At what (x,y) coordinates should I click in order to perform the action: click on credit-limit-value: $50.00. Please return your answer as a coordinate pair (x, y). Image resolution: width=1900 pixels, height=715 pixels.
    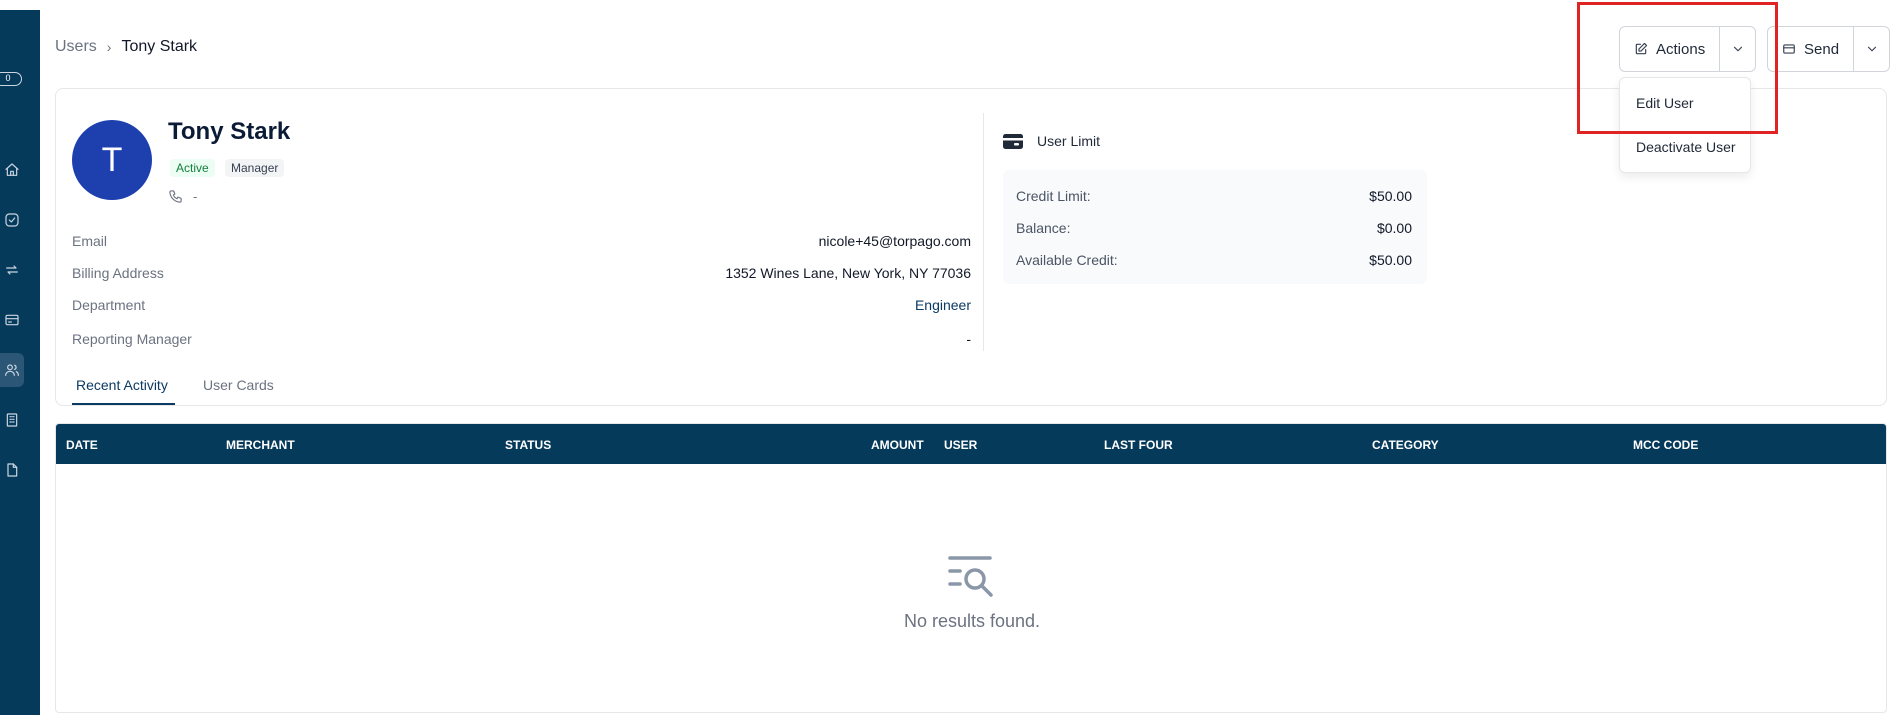
    Looking at the image, I should click on (1390, 196).